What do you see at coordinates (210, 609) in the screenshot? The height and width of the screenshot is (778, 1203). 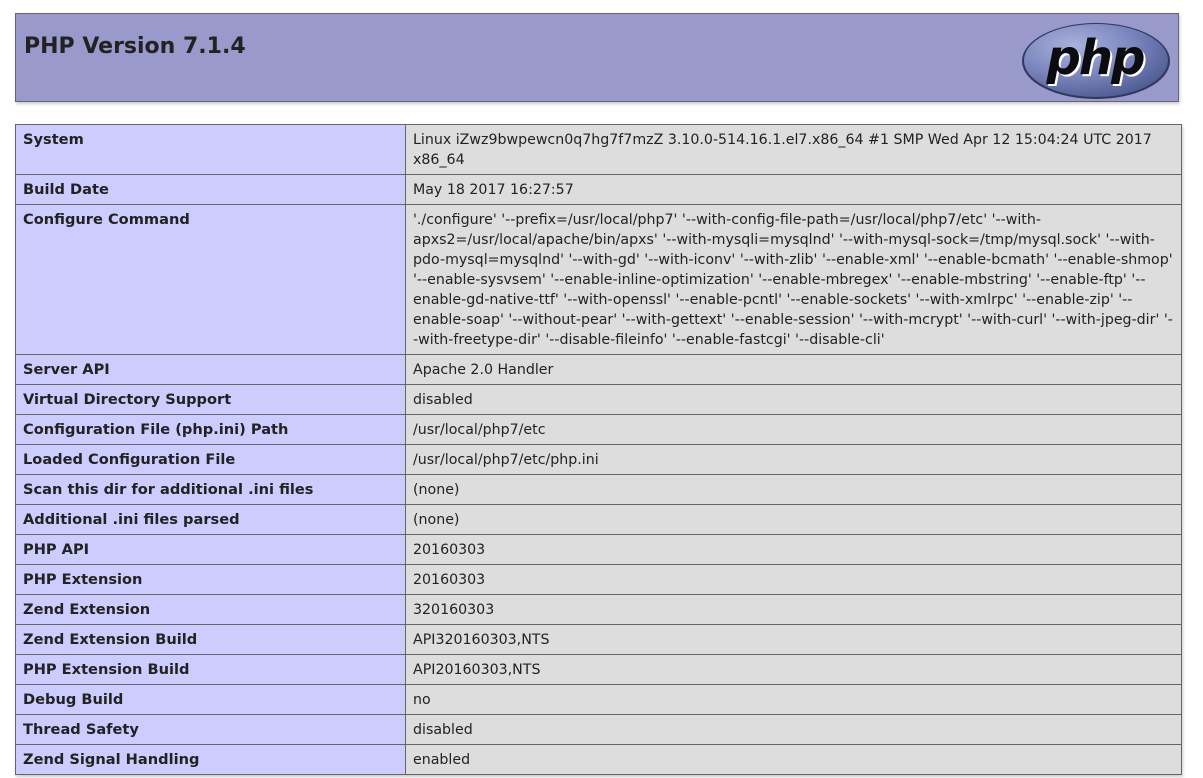 I see `row-key: Zend Extension` at bounding box center [210, 609].